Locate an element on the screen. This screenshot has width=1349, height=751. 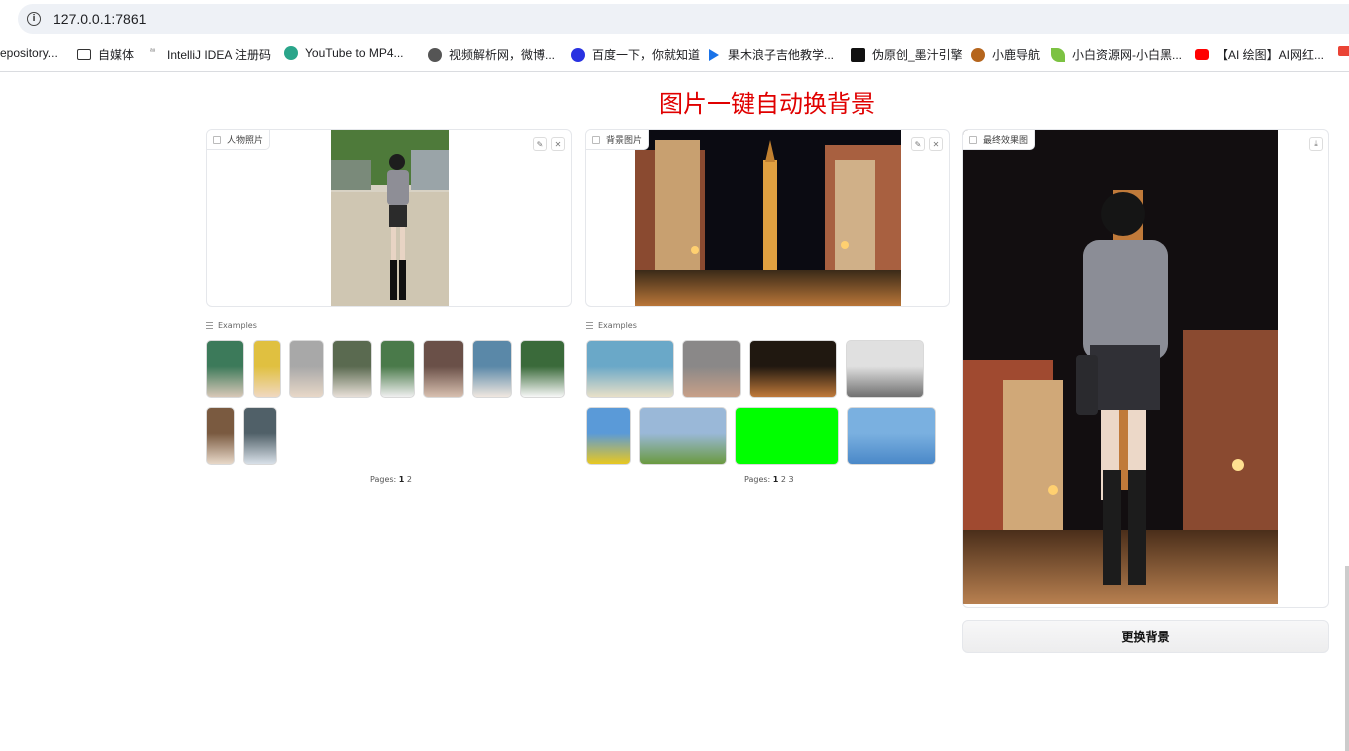
bookmark-5: 百度一下，你就知道 is located at coordinates (635, 54).